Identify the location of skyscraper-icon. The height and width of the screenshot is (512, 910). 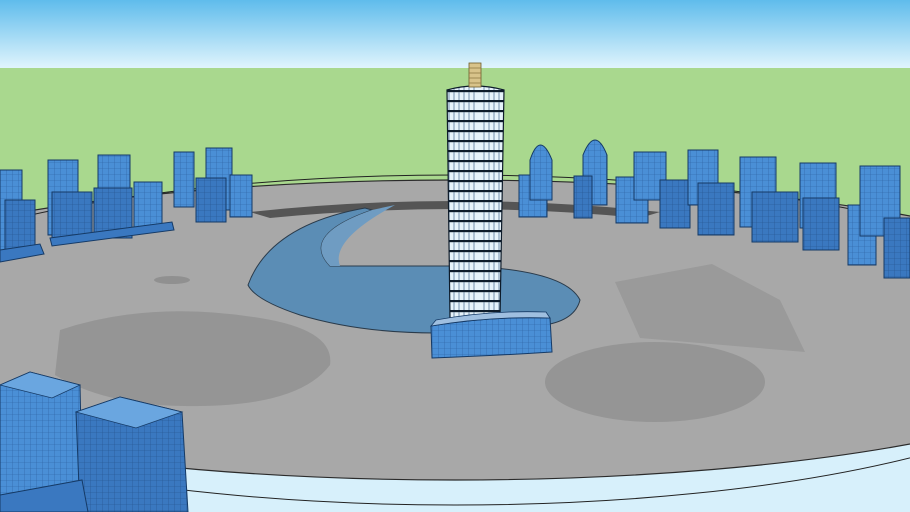
(475, 203).